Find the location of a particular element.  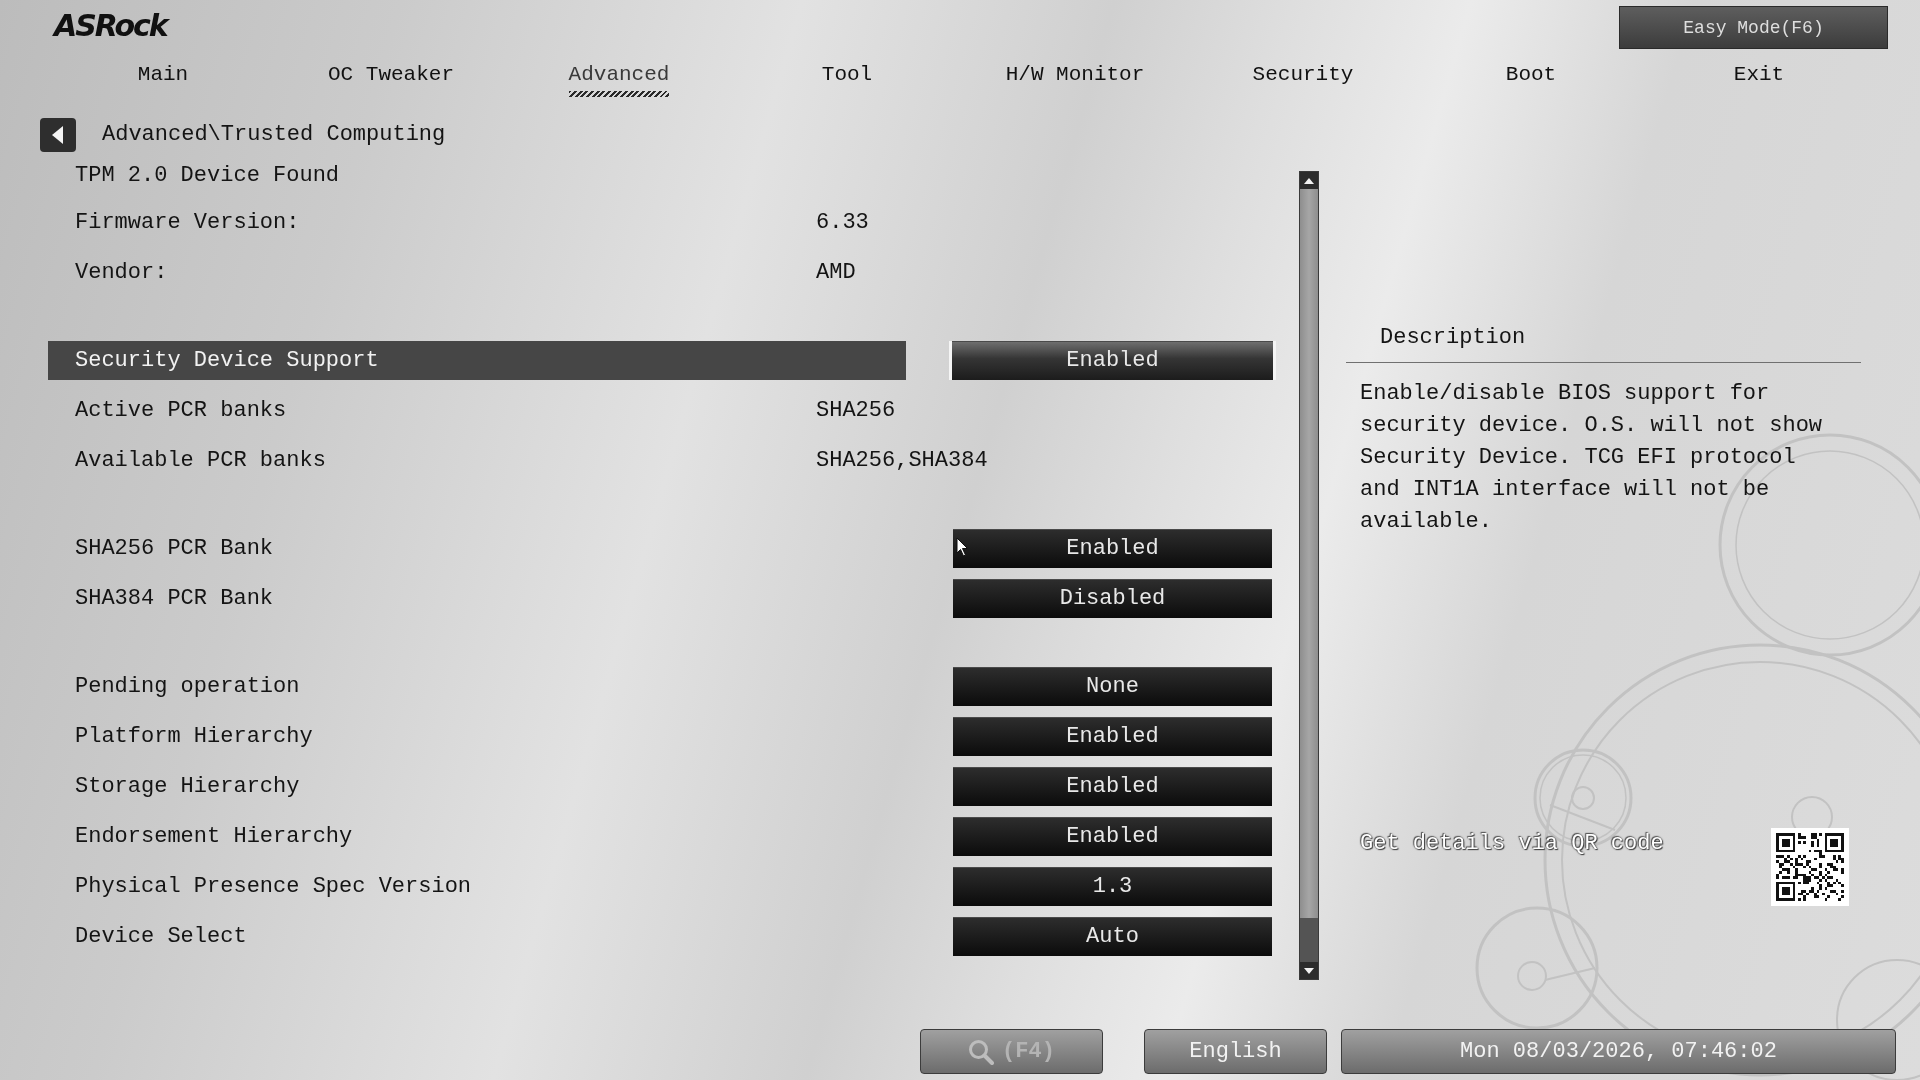

down-arrow-icon is located at coordinates (1309, 970).